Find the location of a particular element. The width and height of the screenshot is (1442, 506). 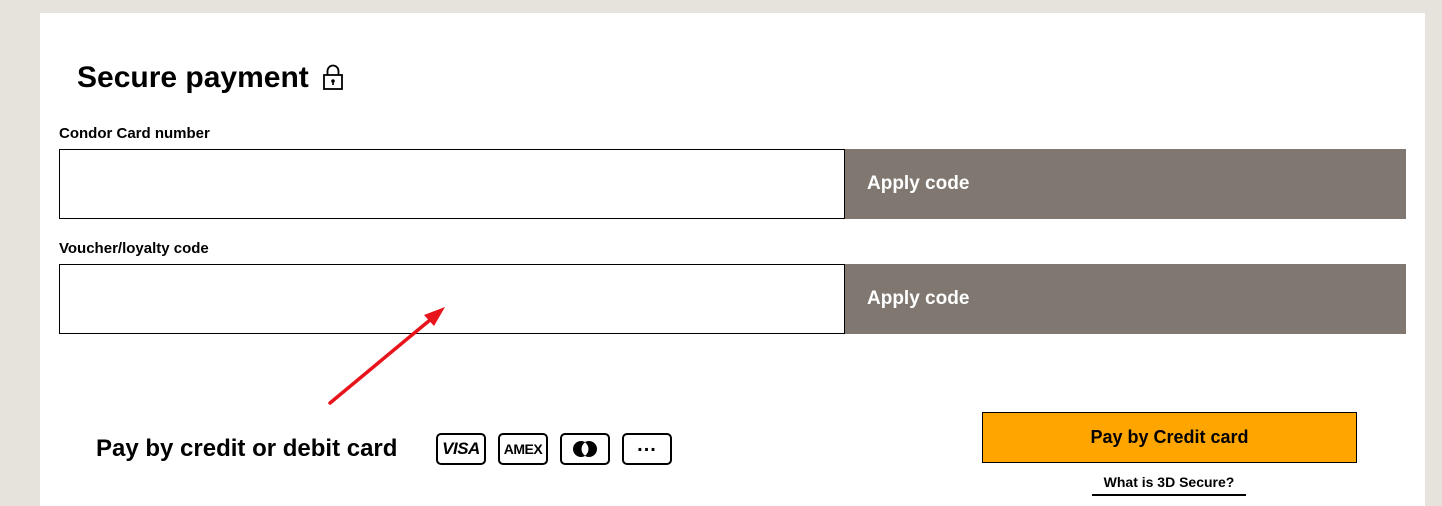

pay-by-credit-card-button: Pay by Credit card is located at coordinates (1169, 437).